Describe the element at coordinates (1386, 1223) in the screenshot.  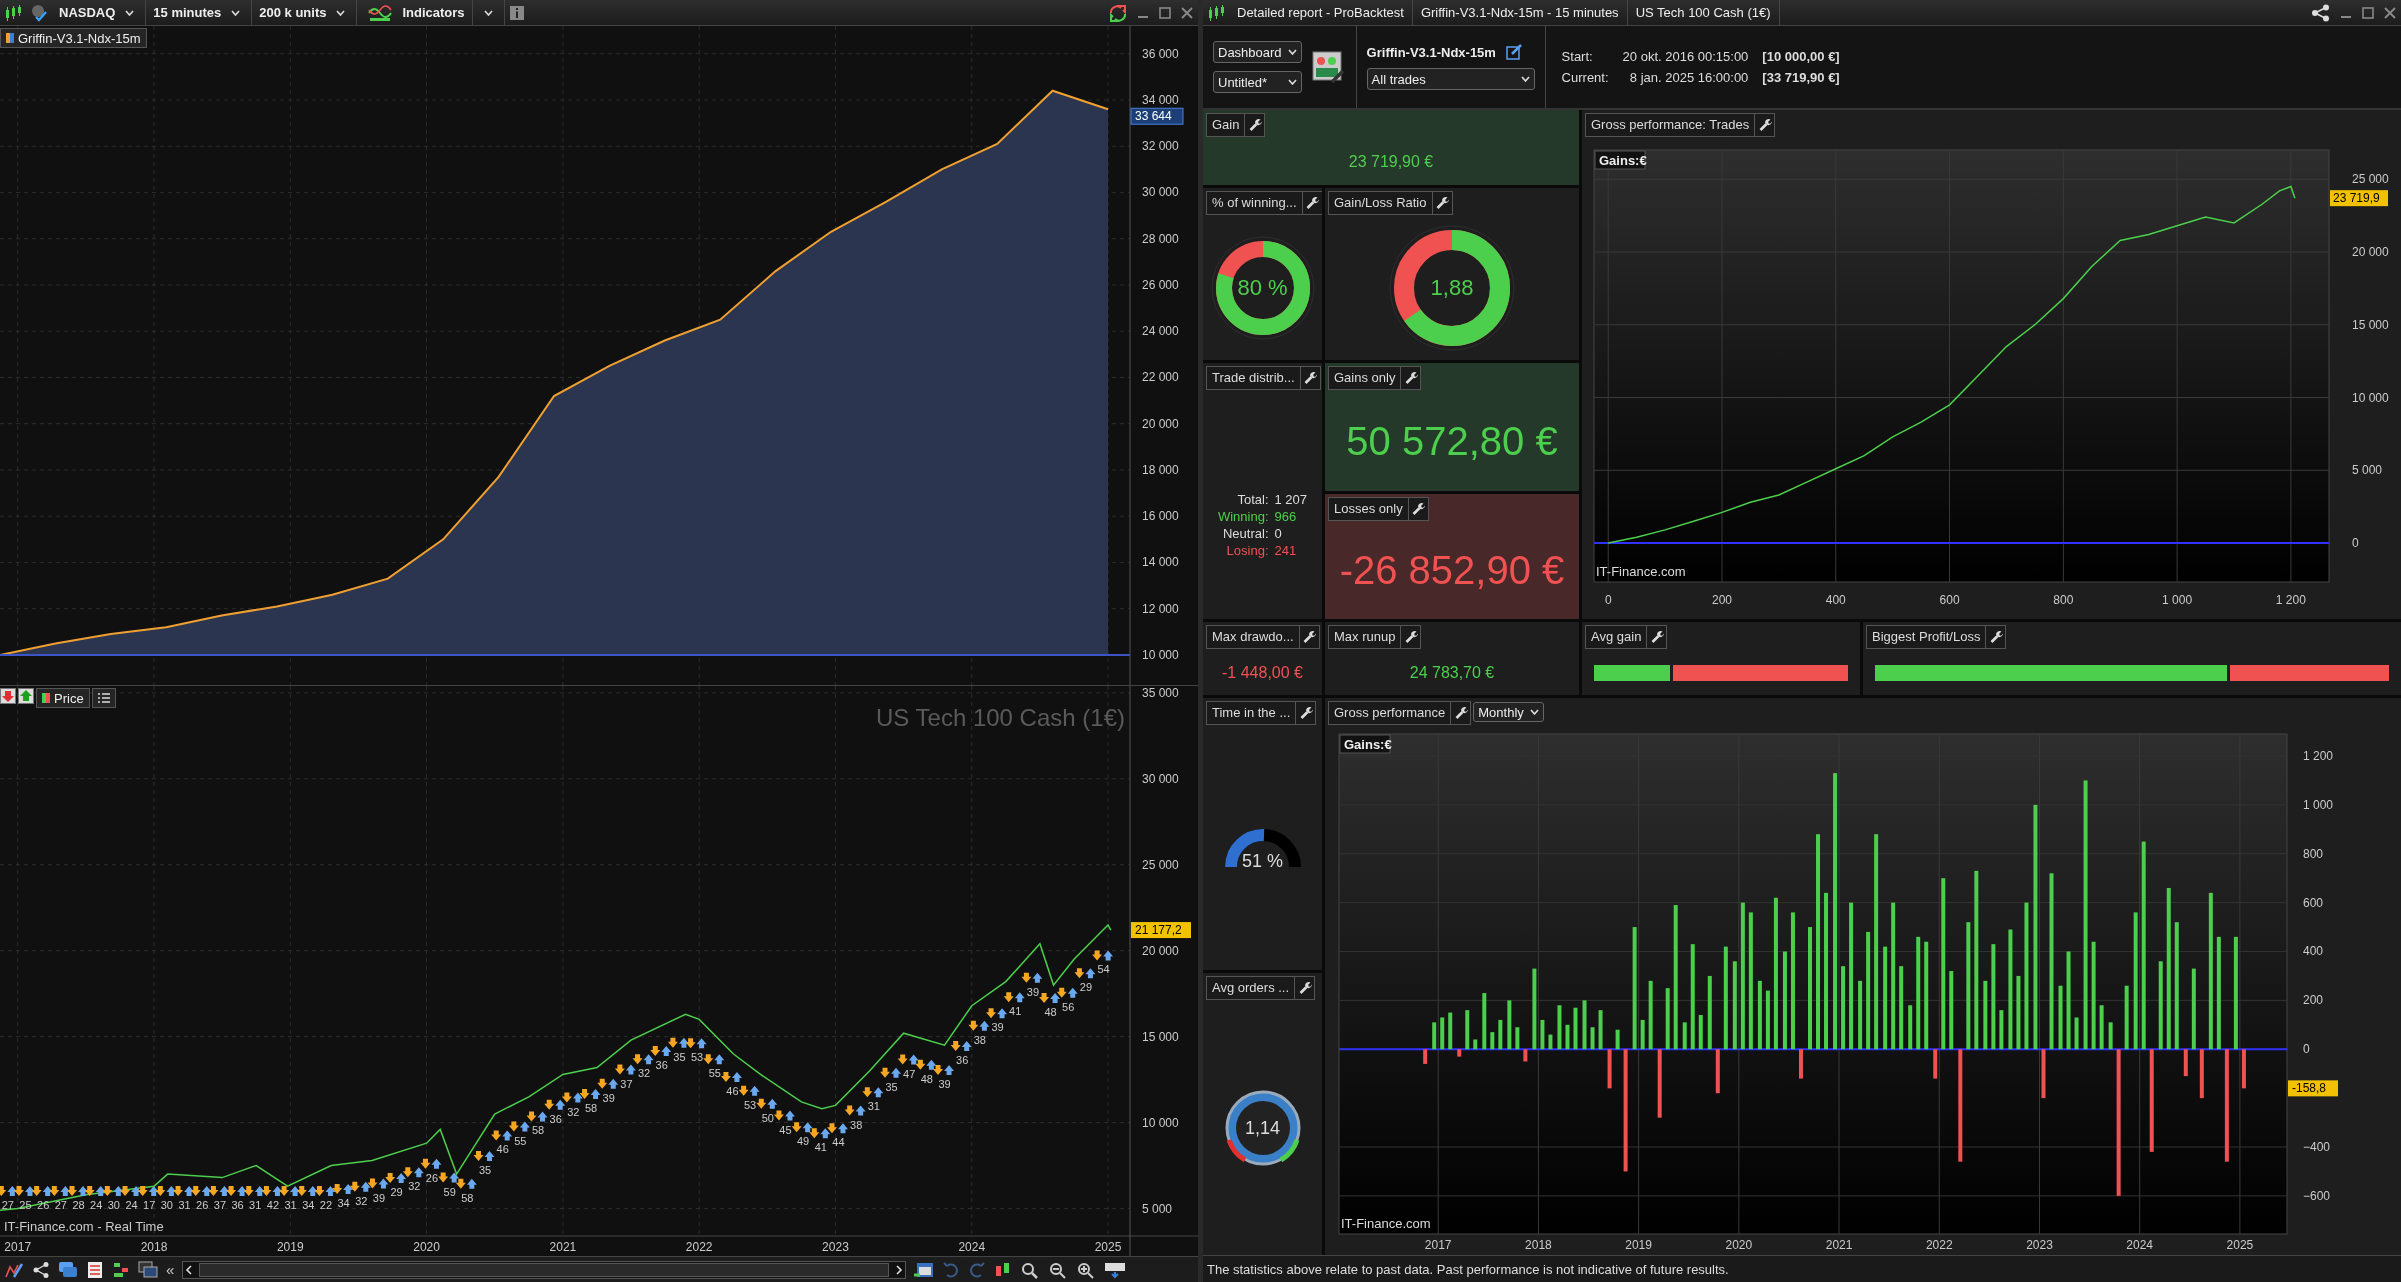
I see `watermark: IT-Finance.com` at that location.